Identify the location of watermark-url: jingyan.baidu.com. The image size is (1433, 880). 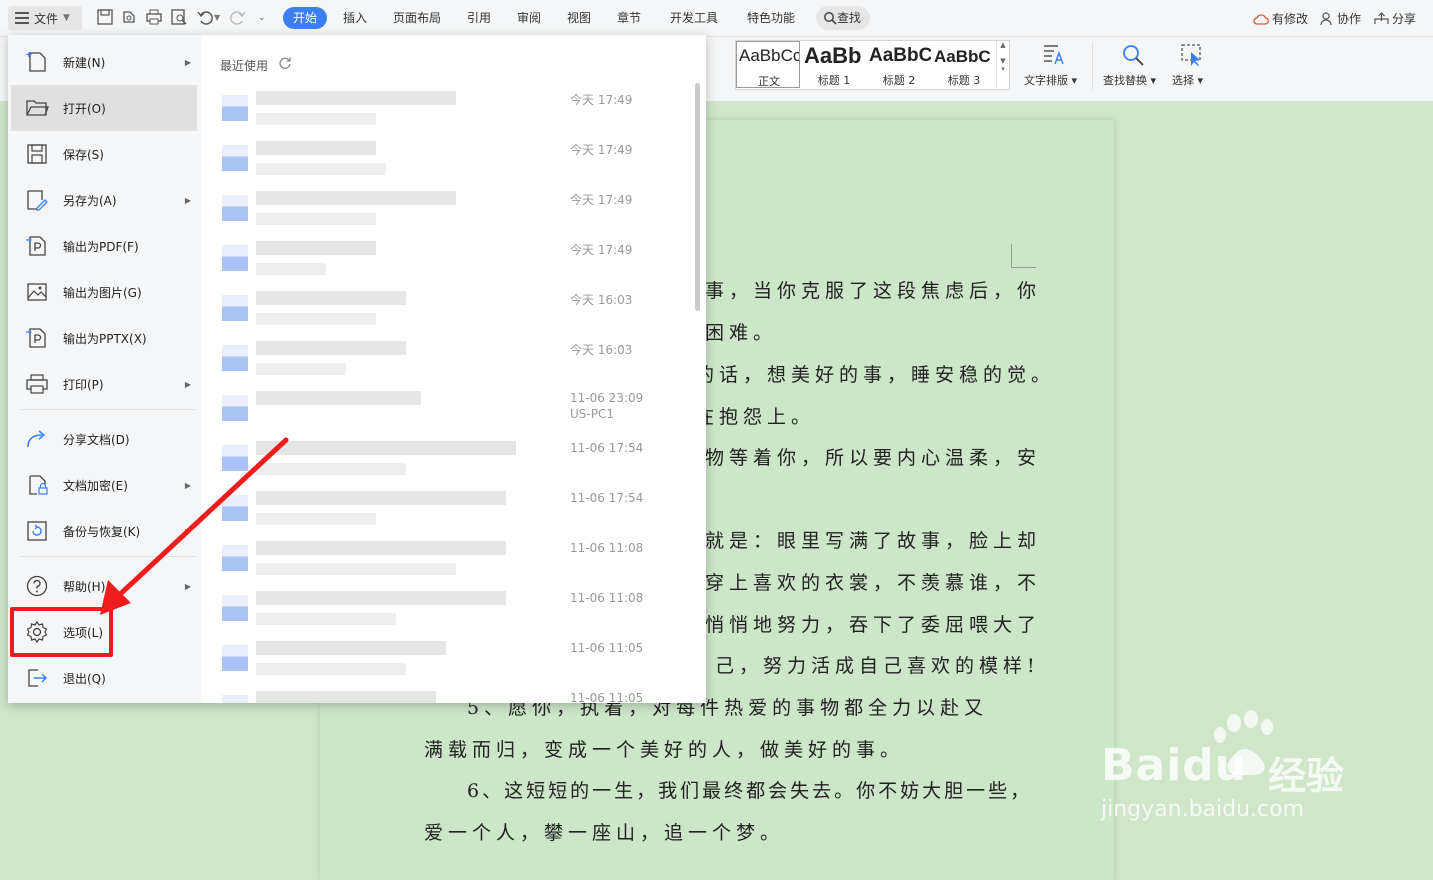
(1203, 809).